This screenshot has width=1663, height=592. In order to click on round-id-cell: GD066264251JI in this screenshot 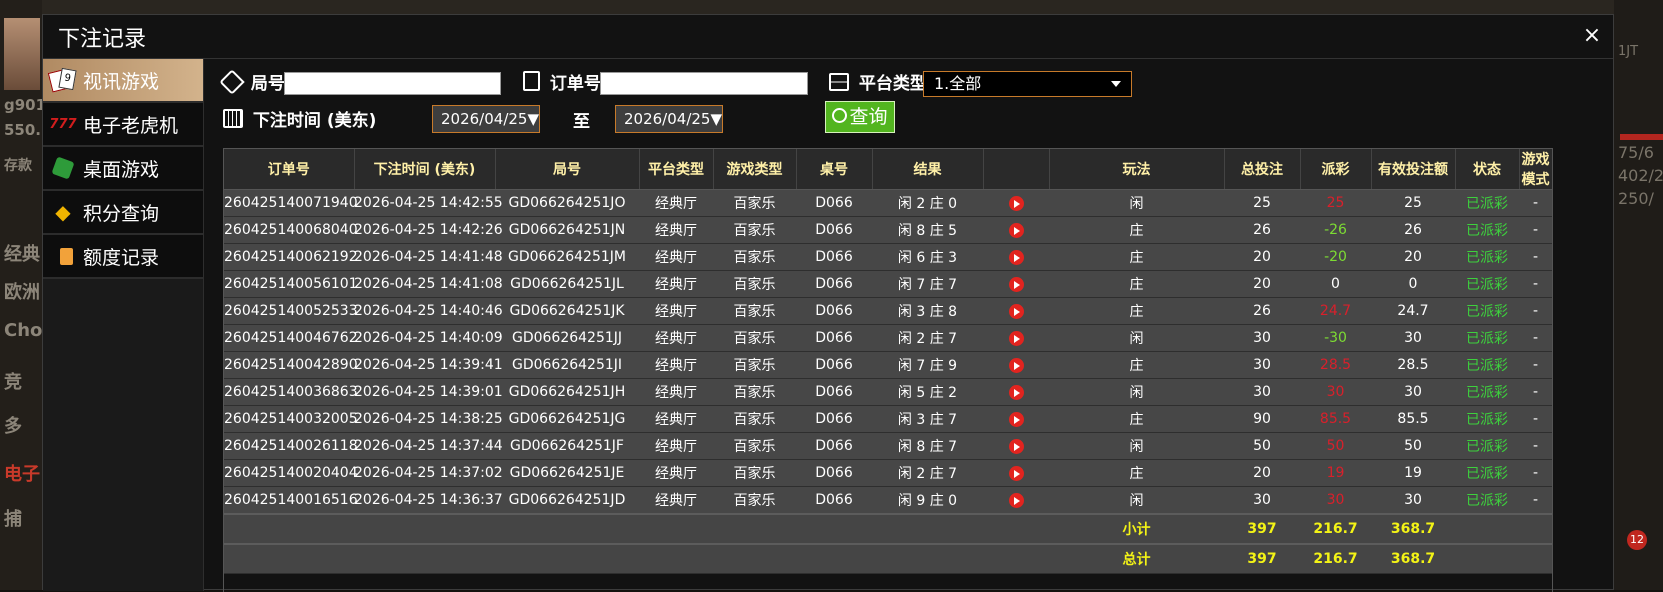, I will do `click(567, 365)`.